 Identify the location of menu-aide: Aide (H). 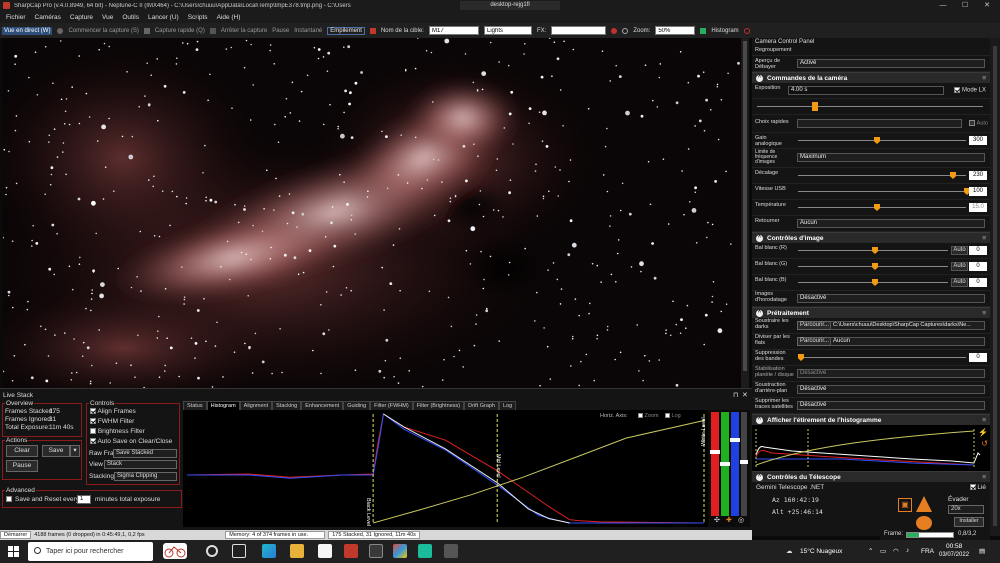
(229, 17).